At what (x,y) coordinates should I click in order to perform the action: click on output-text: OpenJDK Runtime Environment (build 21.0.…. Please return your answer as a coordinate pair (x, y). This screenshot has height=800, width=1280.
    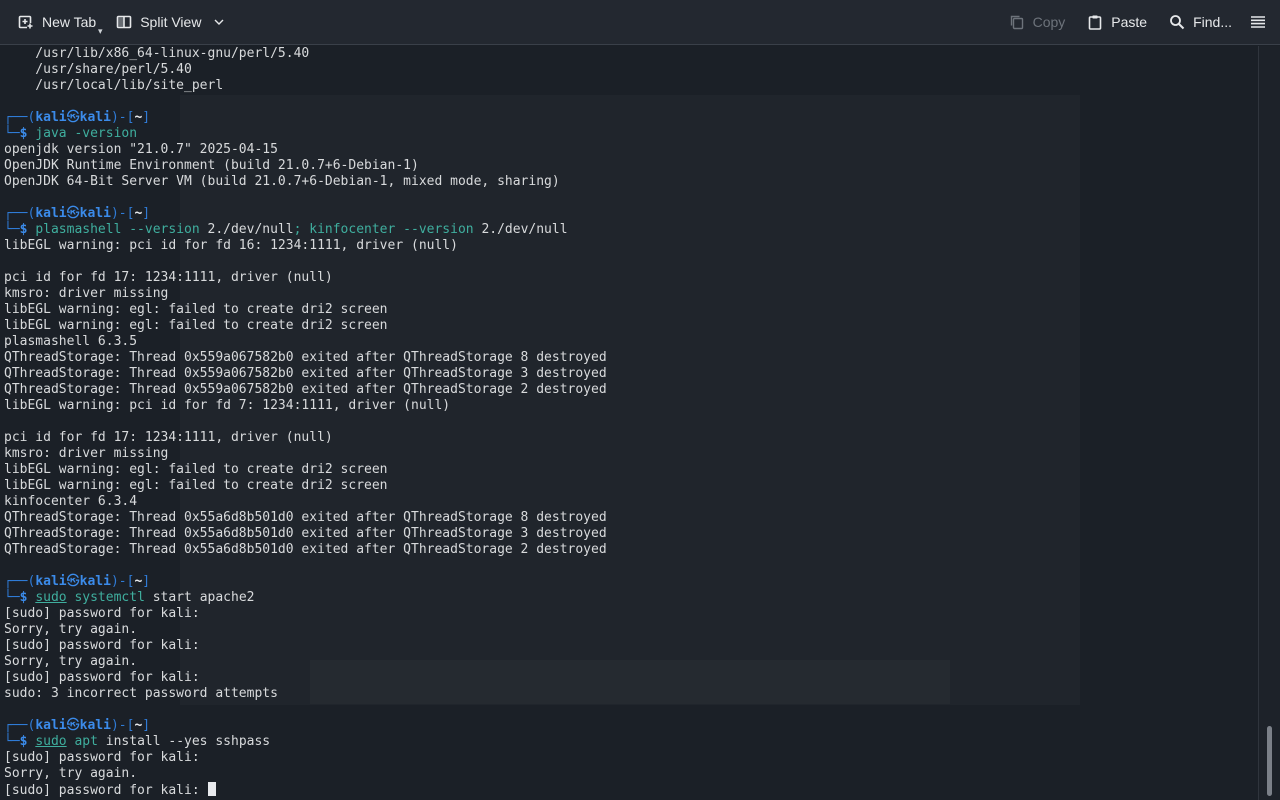
    Looking at the image, I should click on (211, 165).